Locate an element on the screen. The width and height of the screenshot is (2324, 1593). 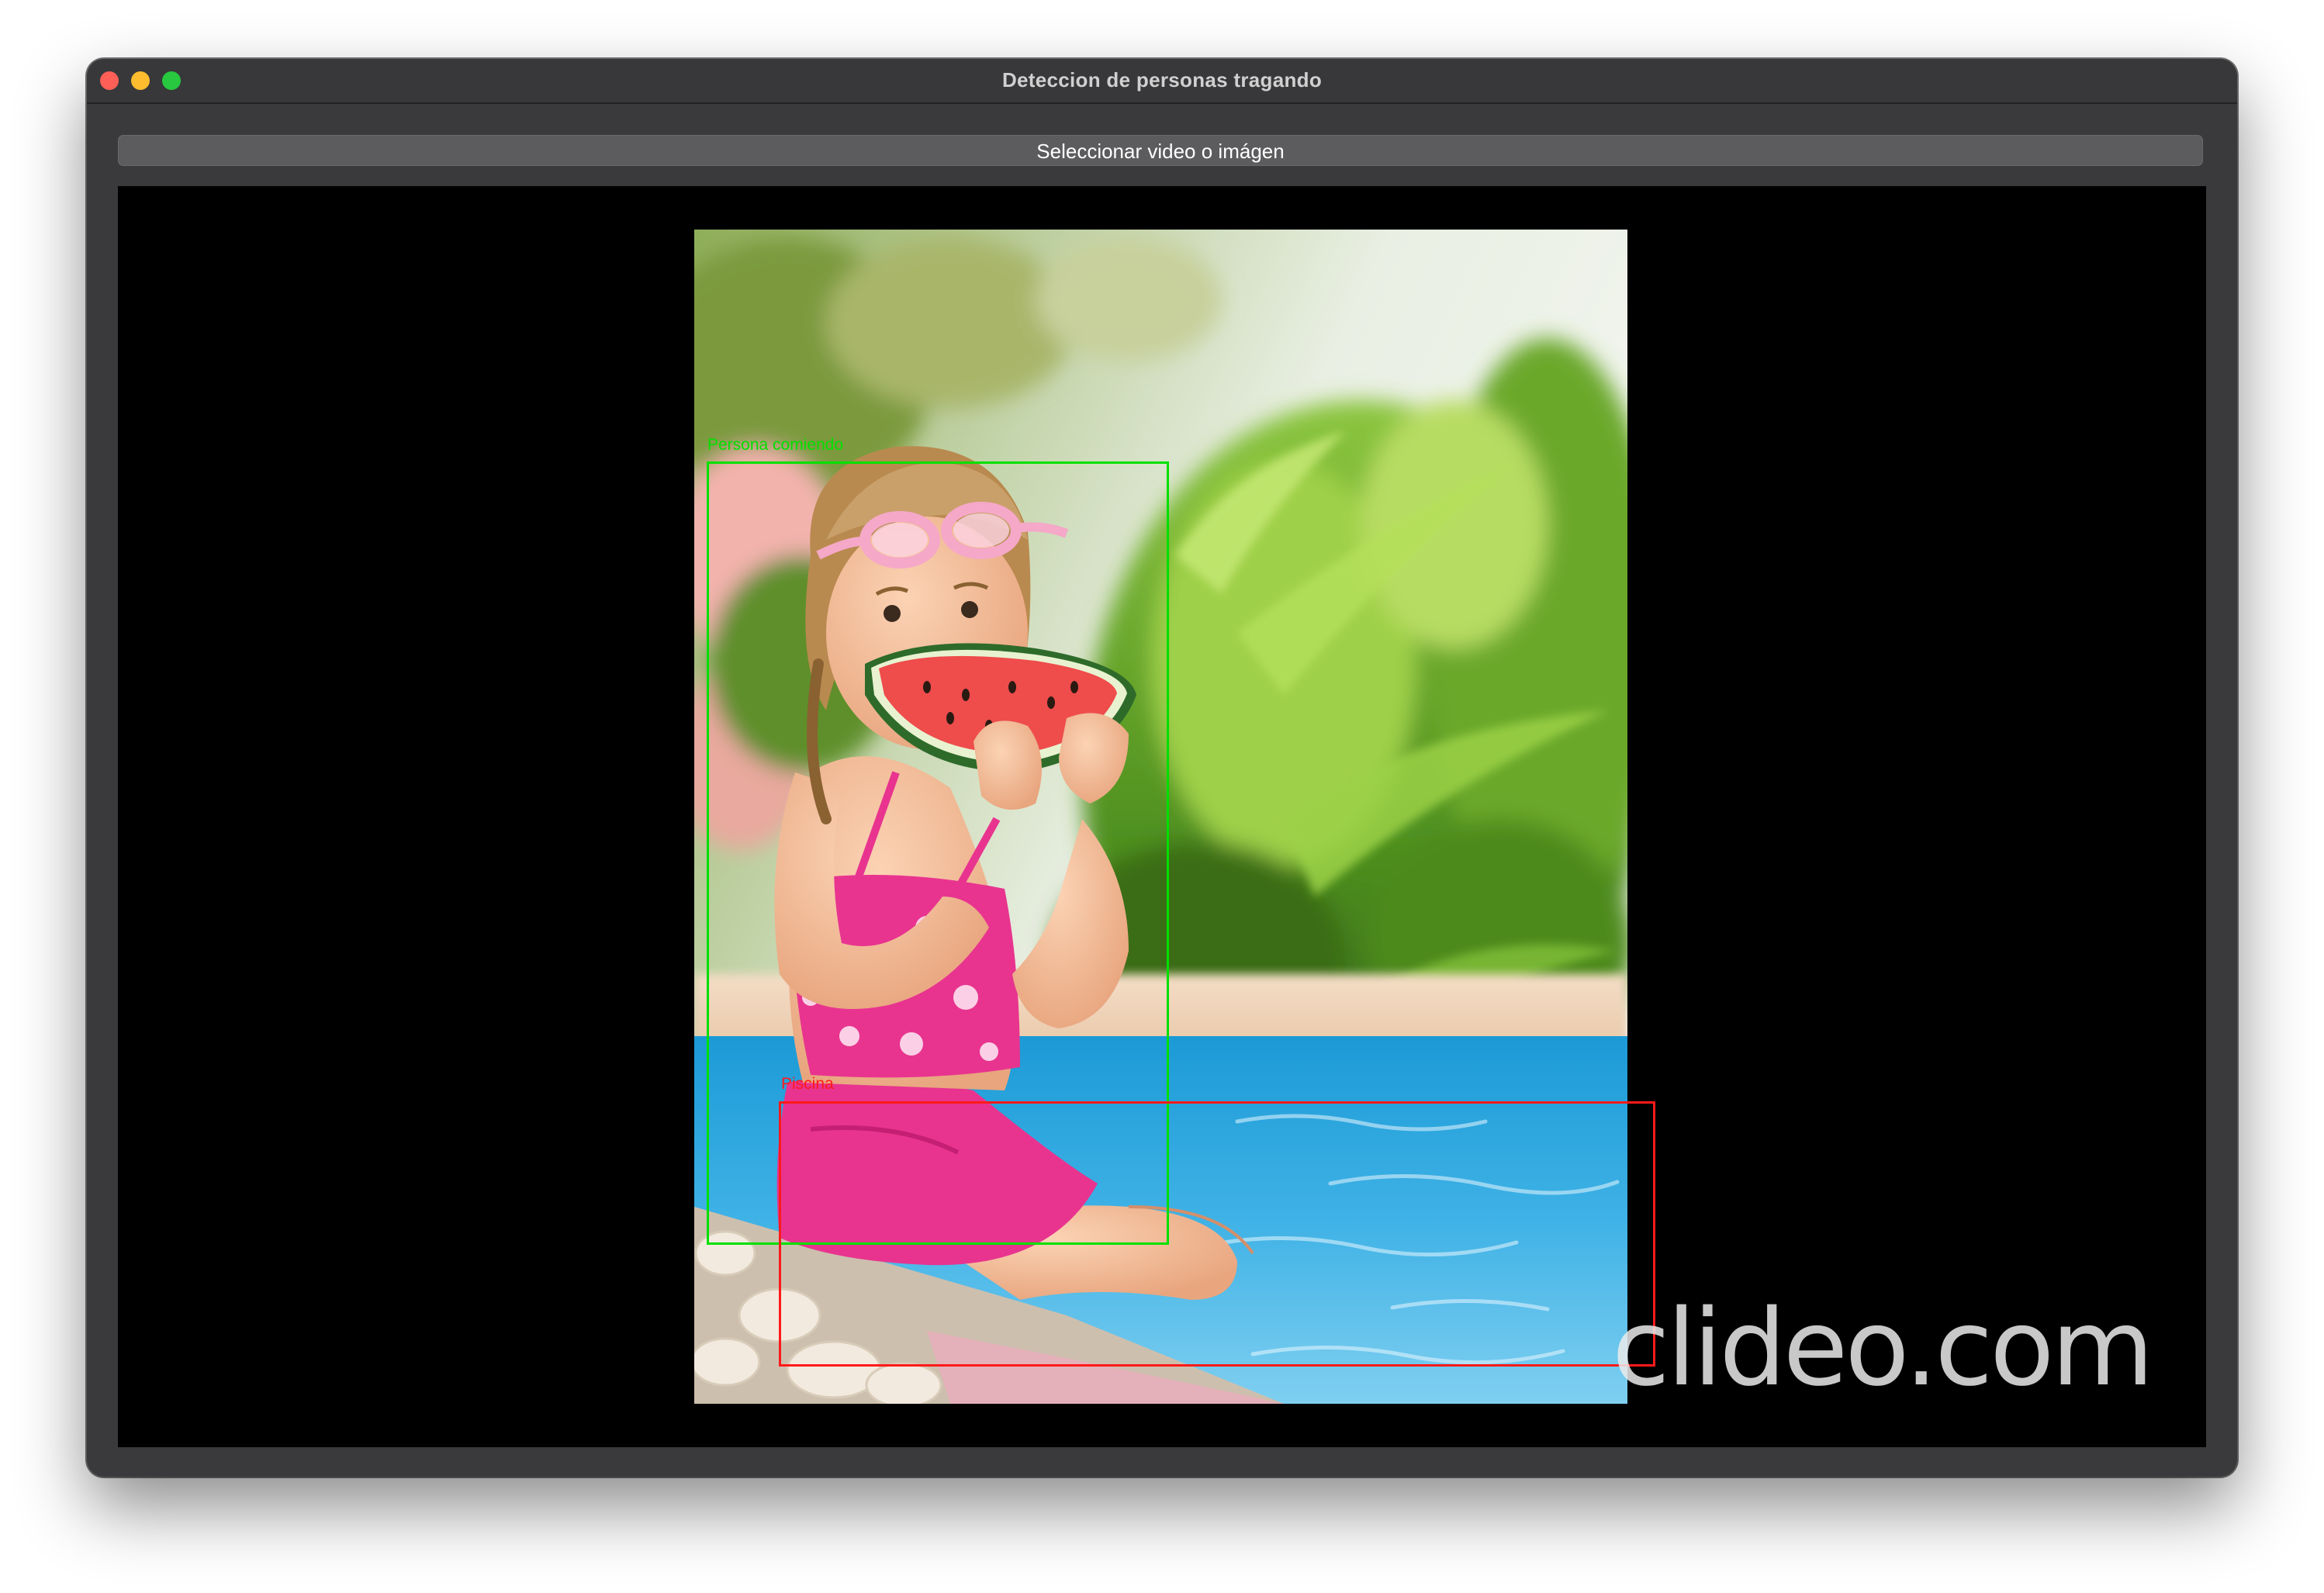
window-title: Deteccion de personas tragando is located at coordinates (1162, 80).